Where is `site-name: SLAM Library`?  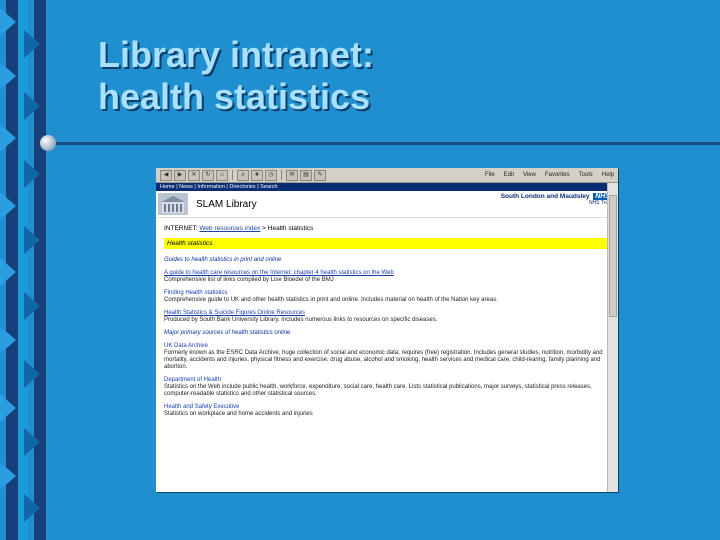
site-name: SLAM Library is located at coordinates (226, 204).